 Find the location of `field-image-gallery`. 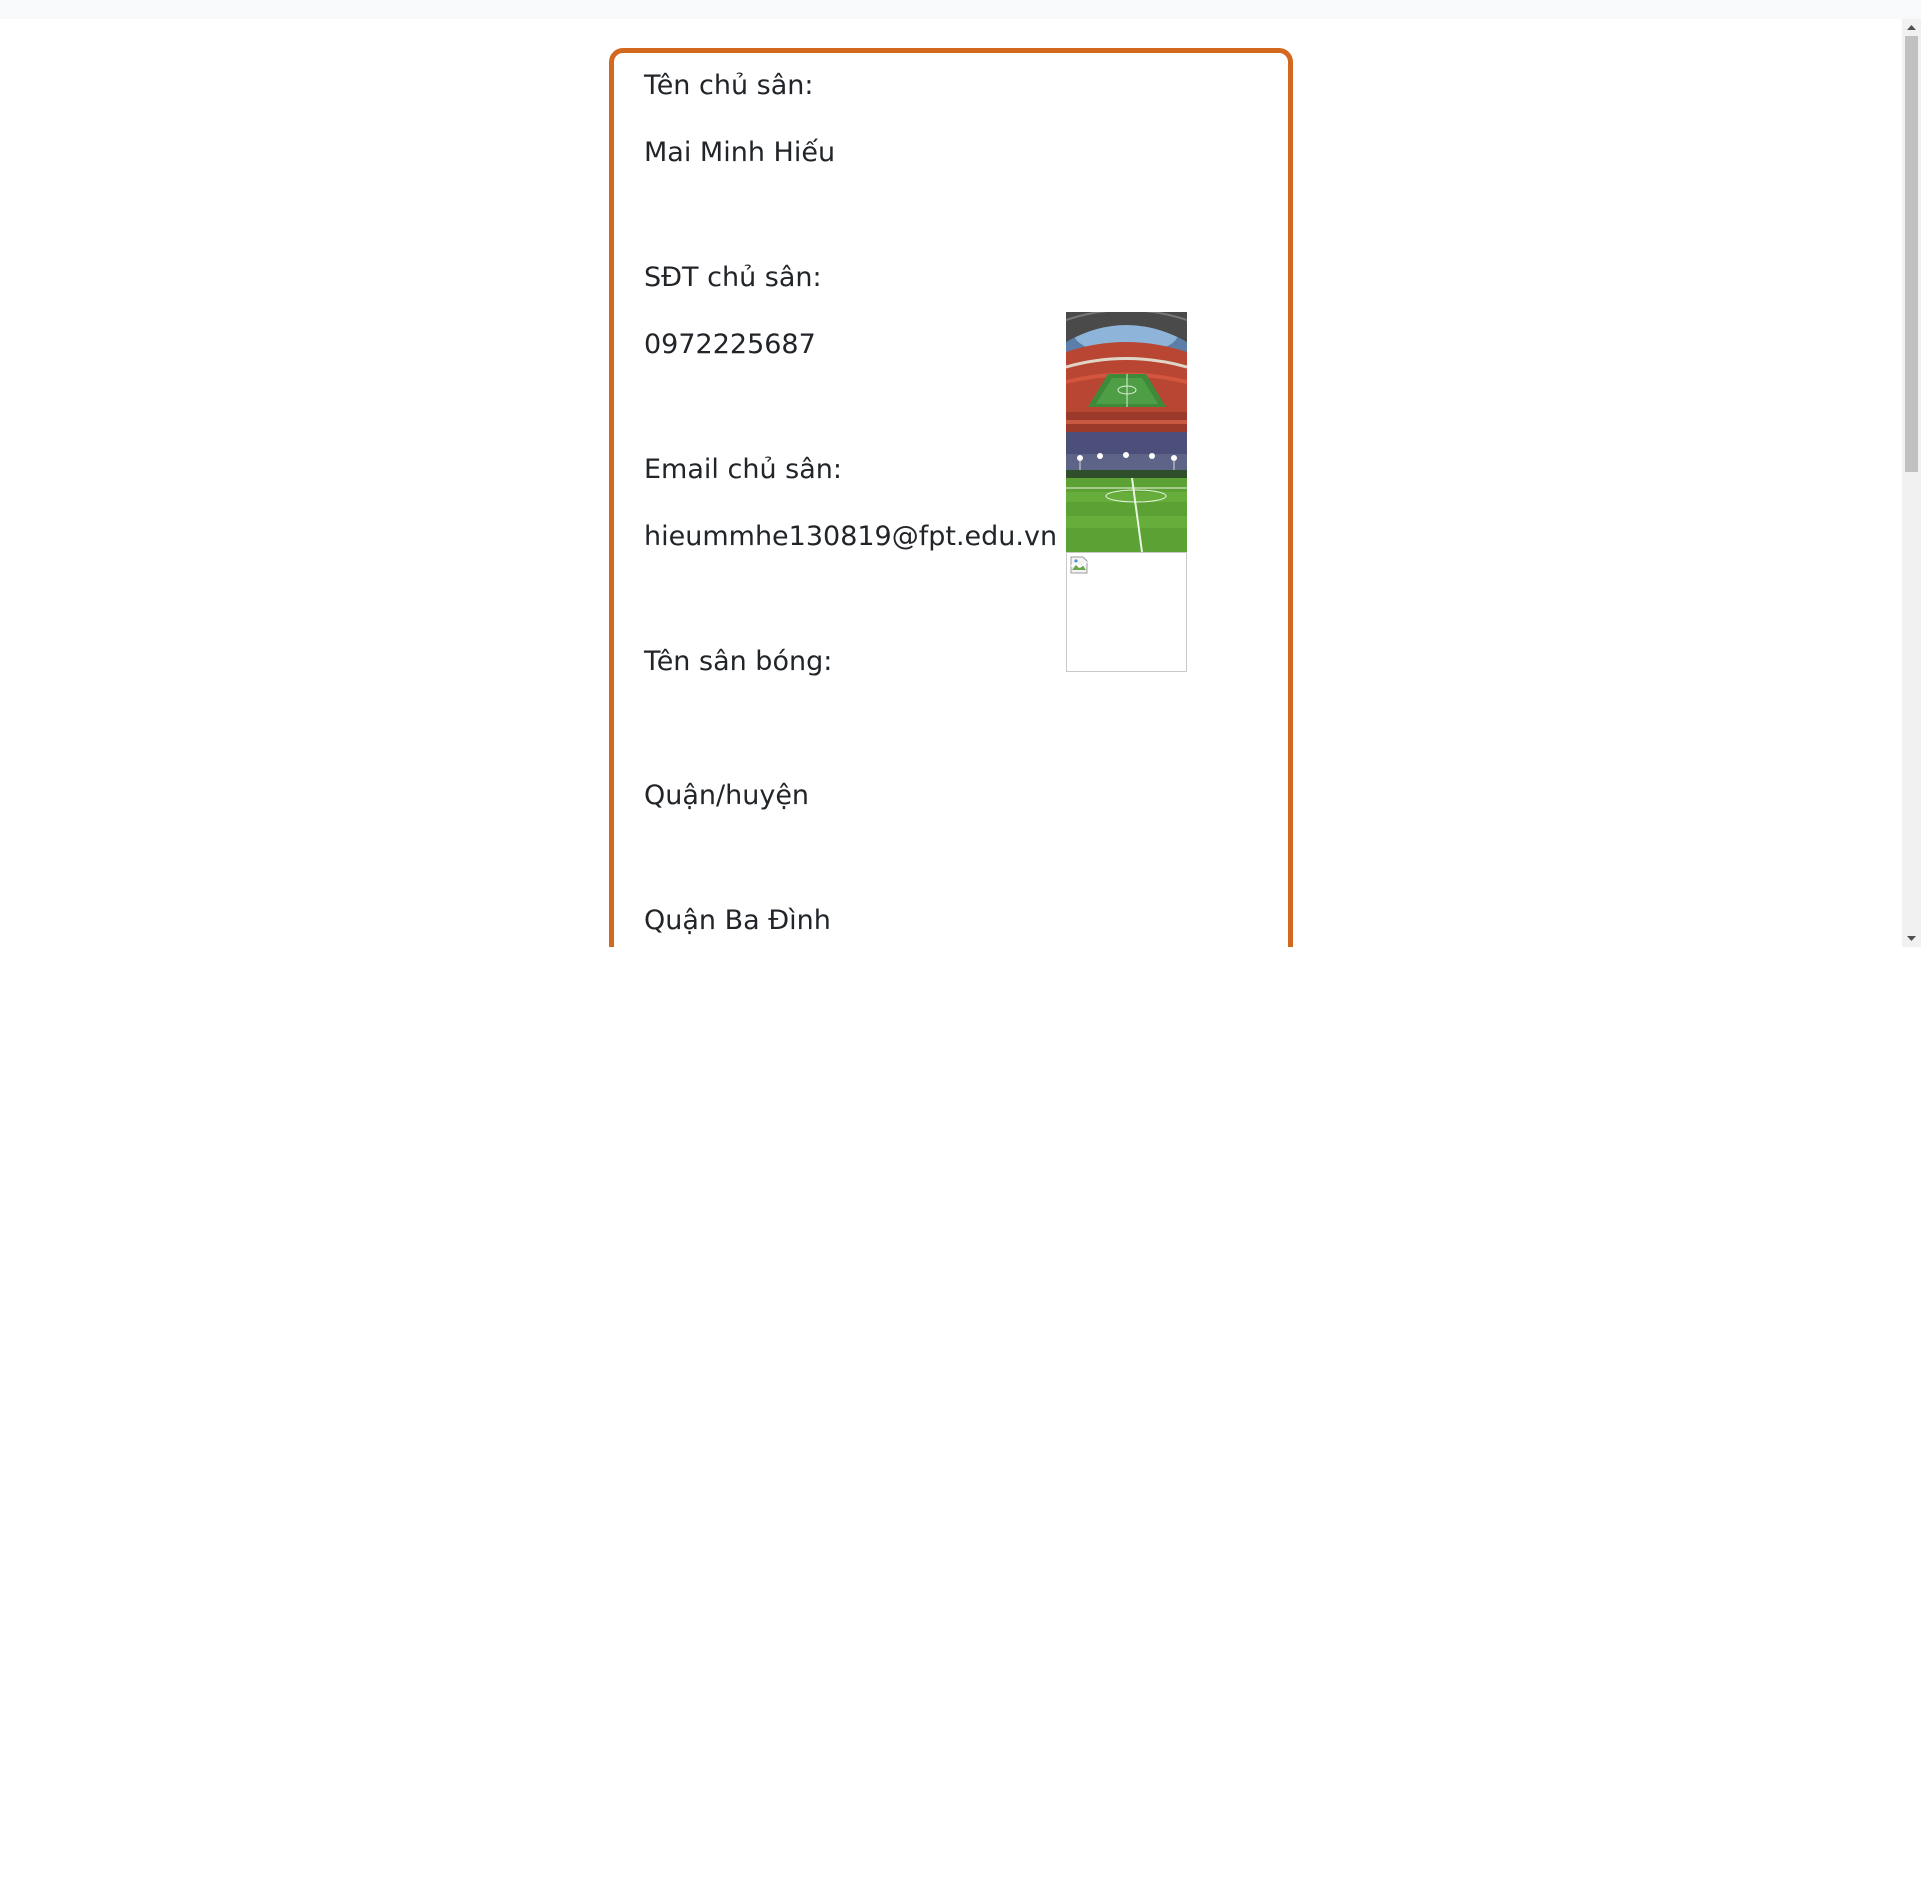

field-image-gallery is located at coordinates (1126, 492).